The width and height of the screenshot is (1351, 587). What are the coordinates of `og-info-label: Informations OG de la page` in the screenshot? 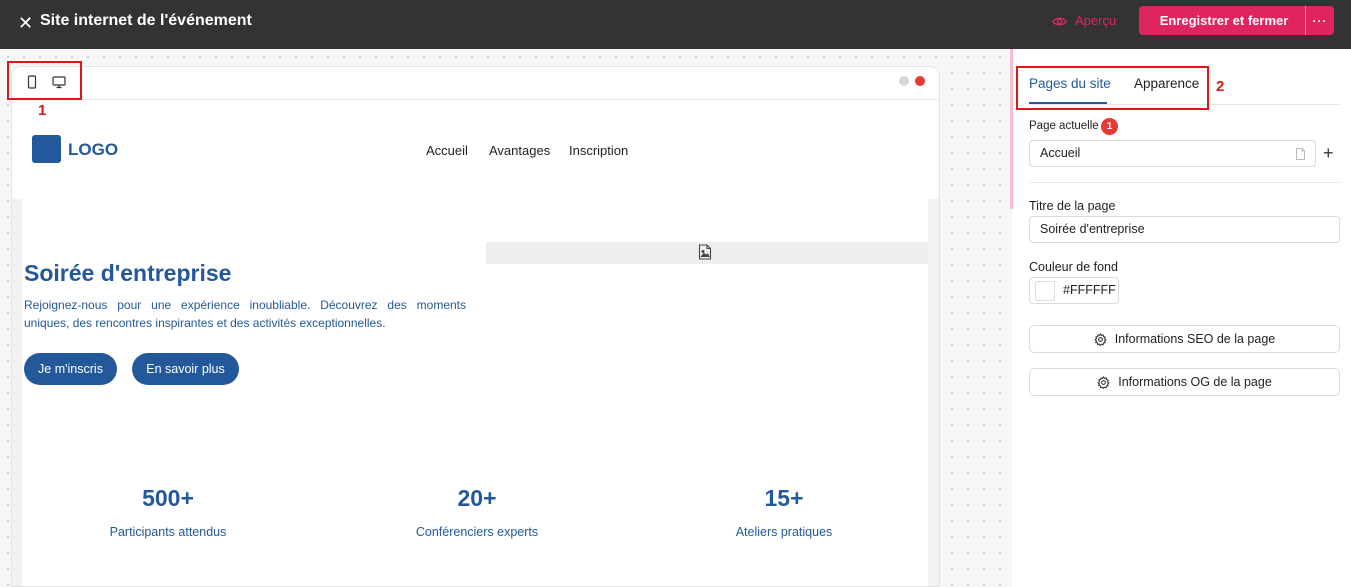 It's located at (1195, 382).